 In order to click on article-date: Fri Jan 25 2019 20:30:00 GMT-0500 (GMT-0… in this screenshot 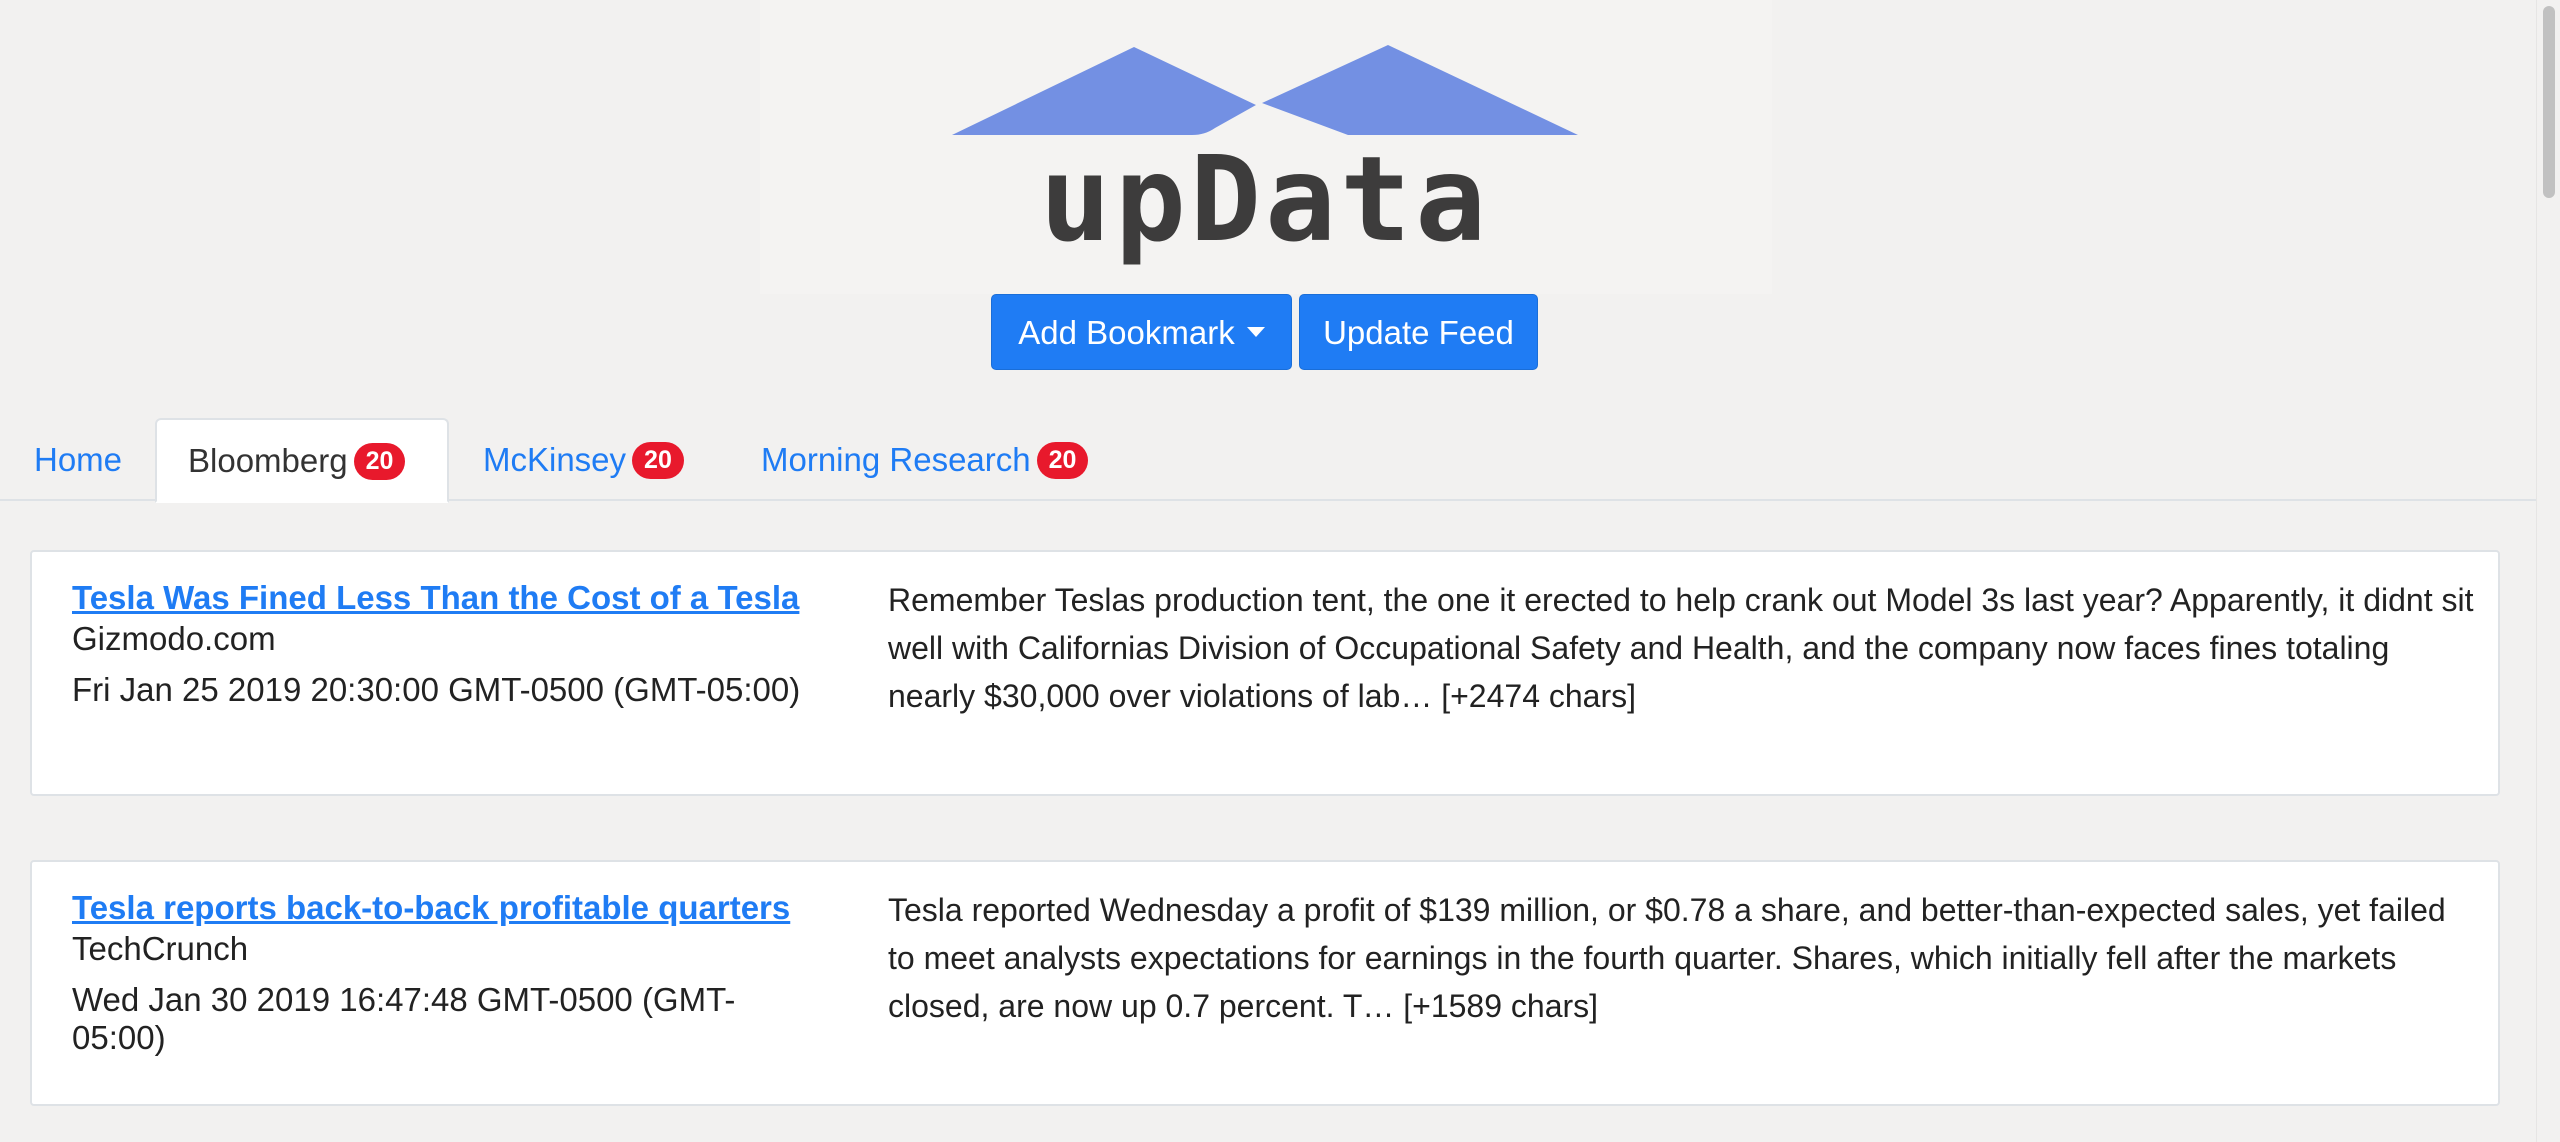, I will do `click(436, 689)`.